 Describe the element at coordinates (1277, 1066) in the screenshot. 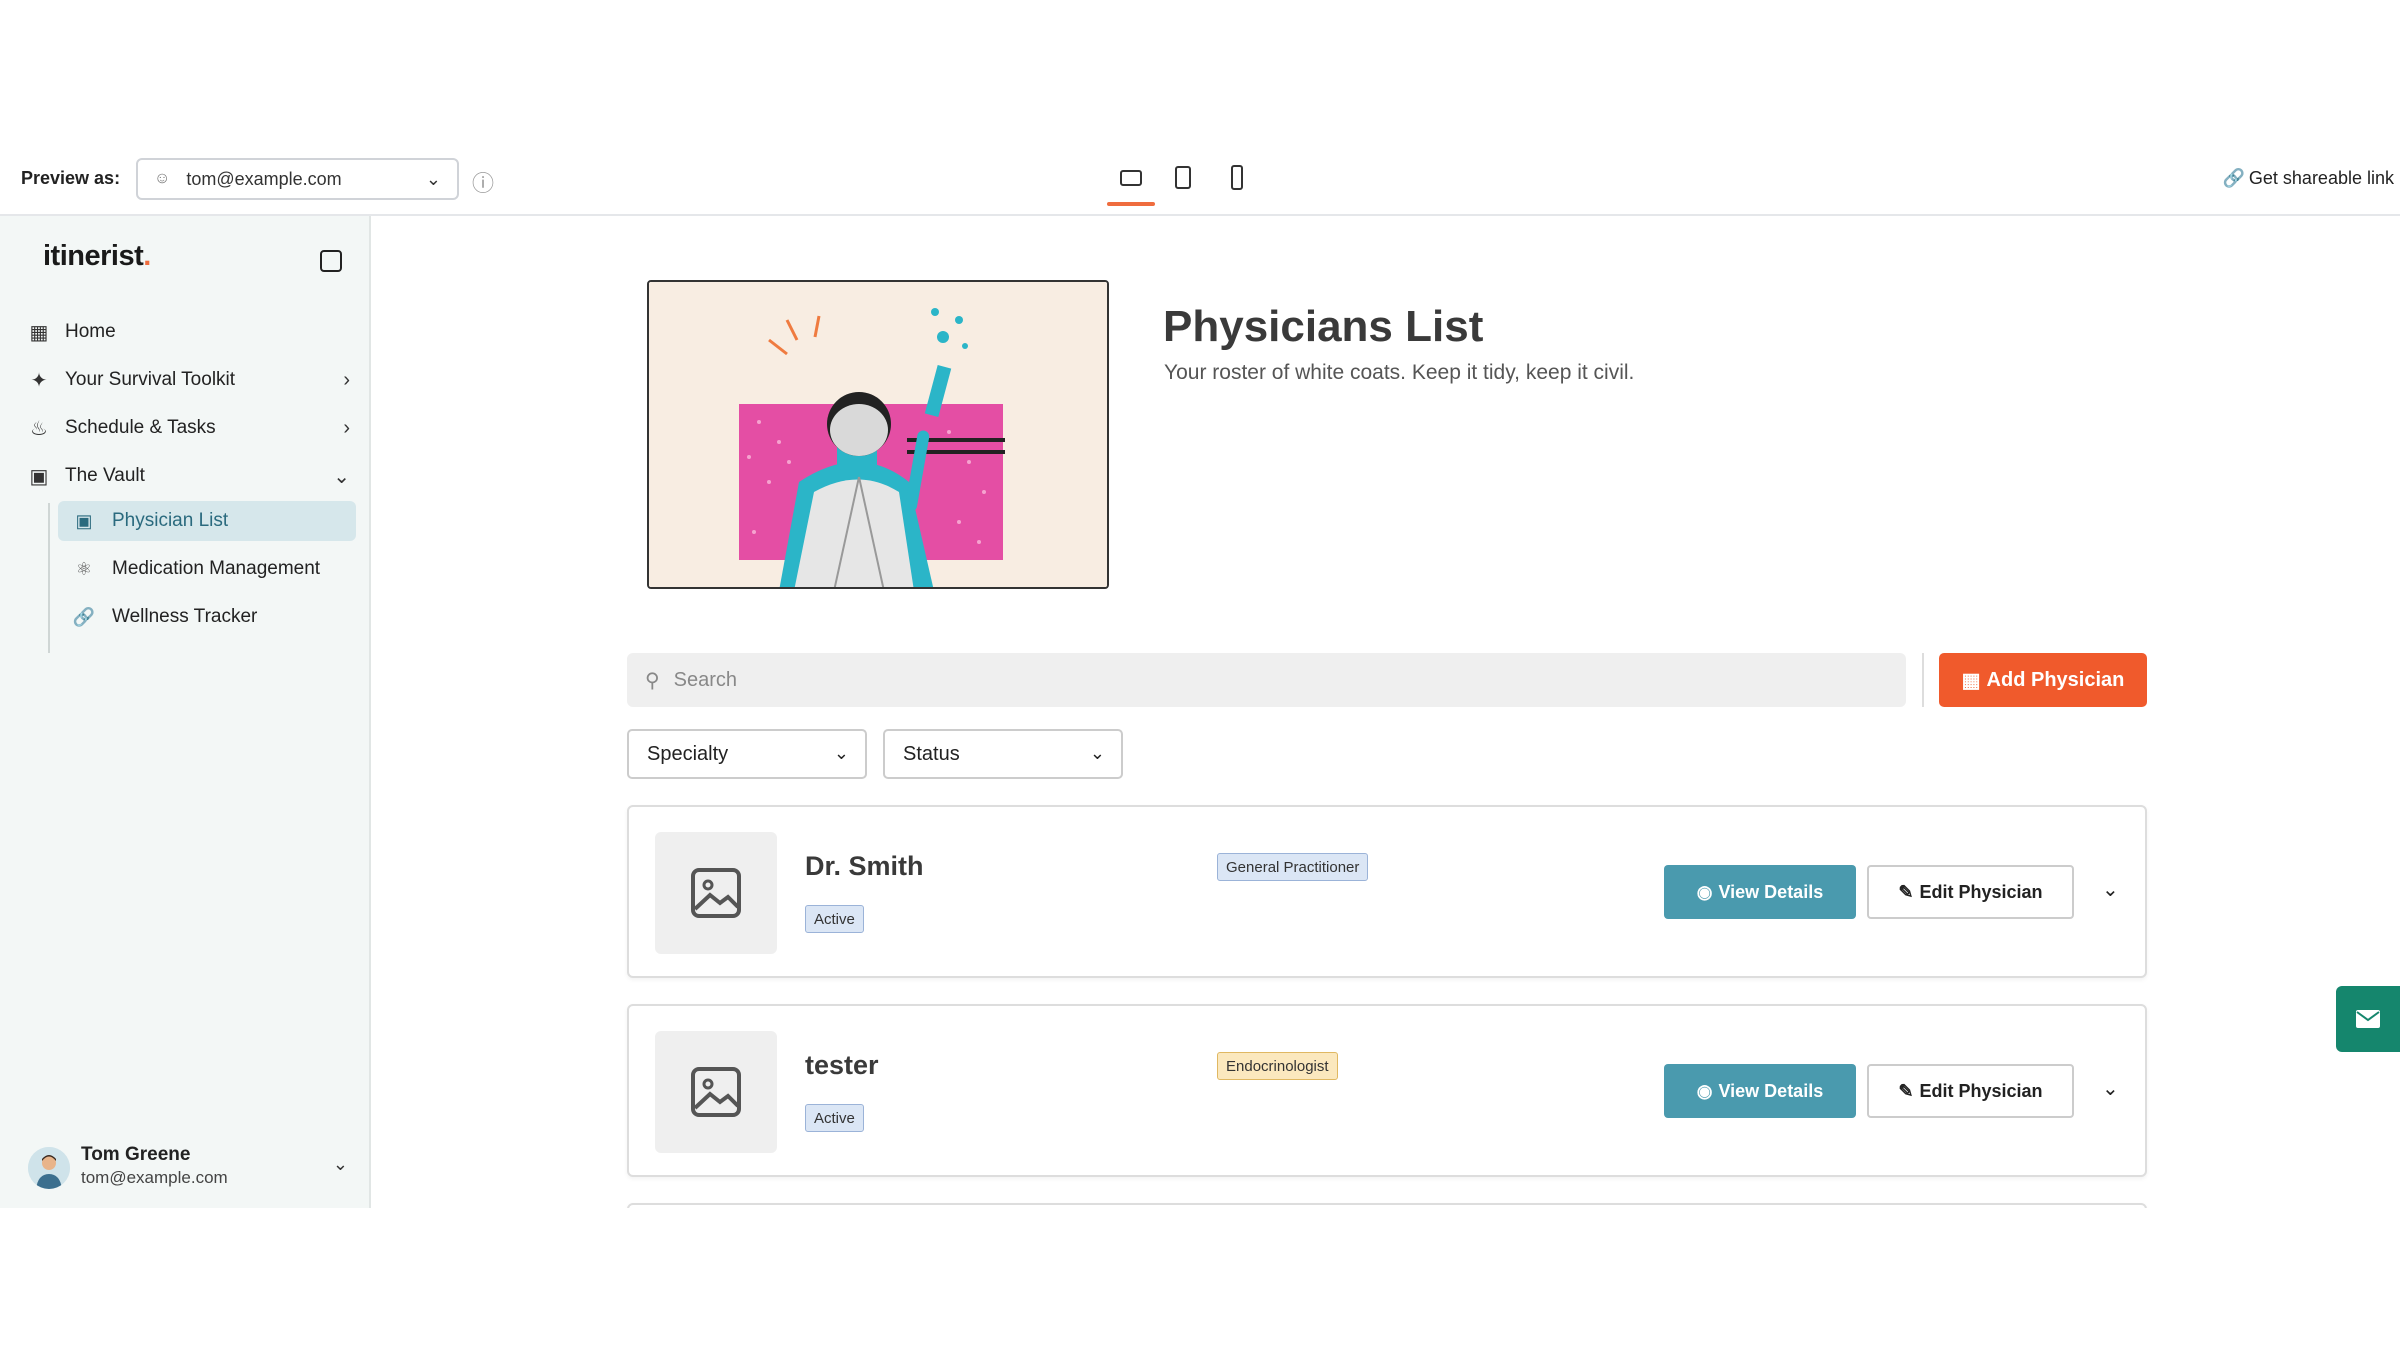

I see `specialty-badge: Endocrinologist` at that location.